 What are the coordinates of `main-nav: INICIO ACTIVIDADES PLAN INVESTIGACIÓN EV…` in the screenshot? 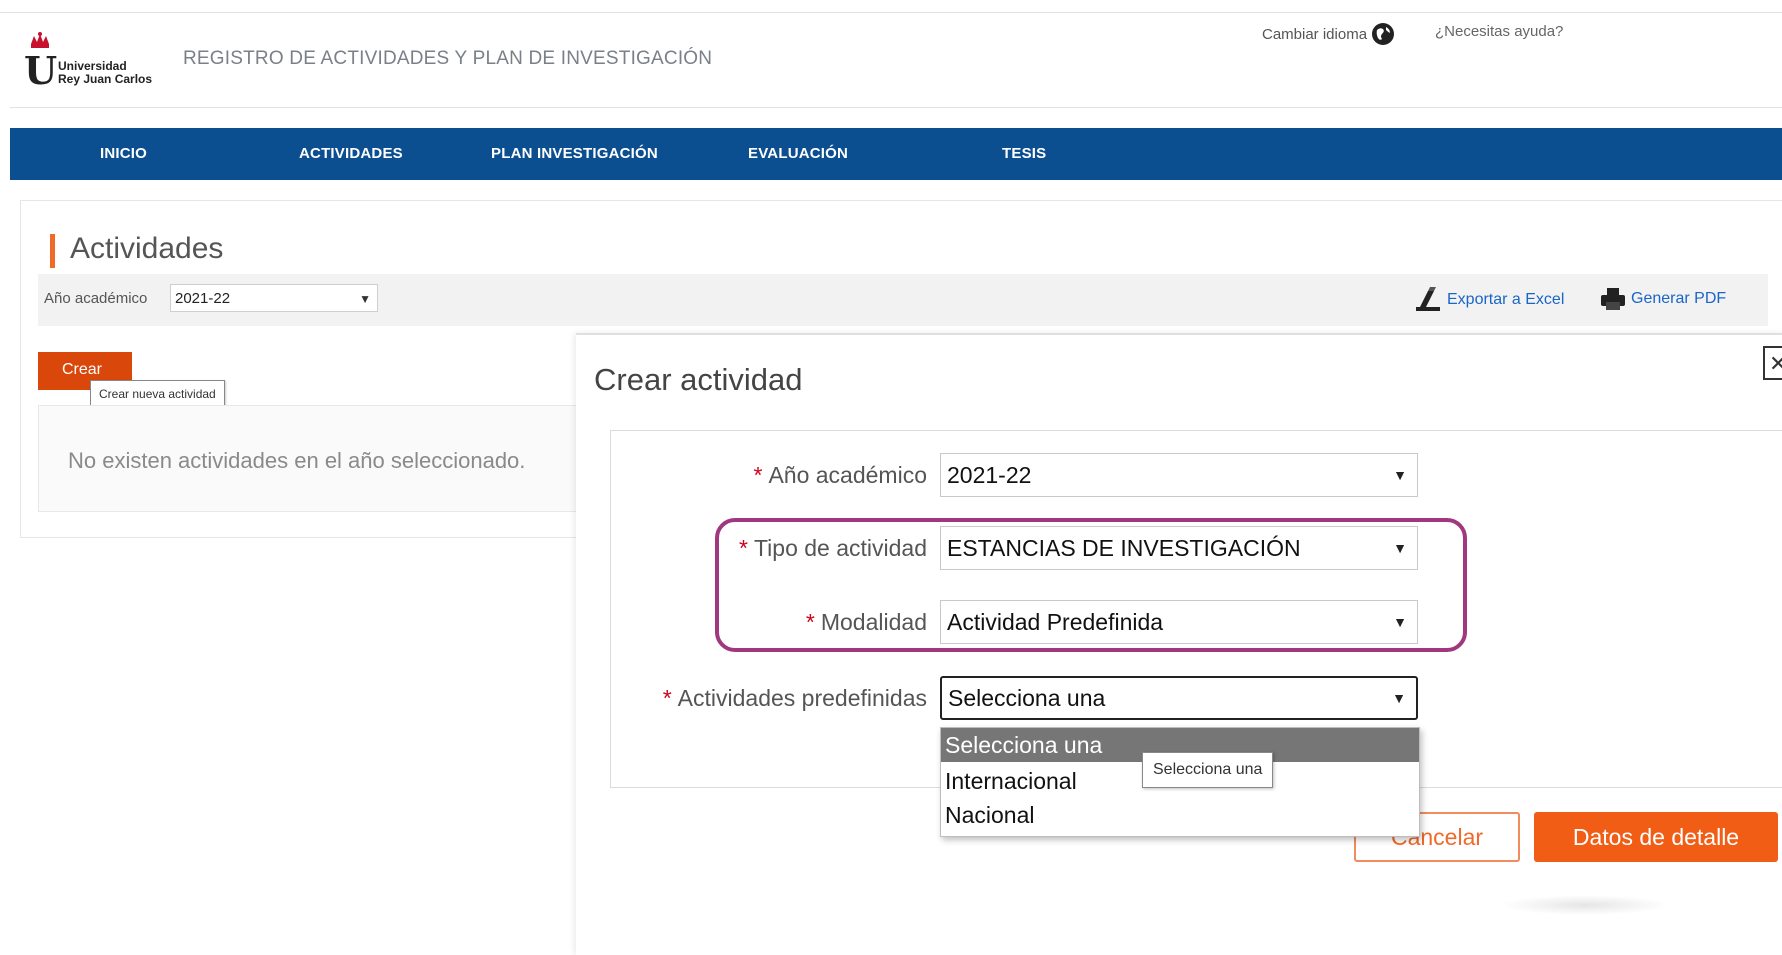 It's located at (896, 154).